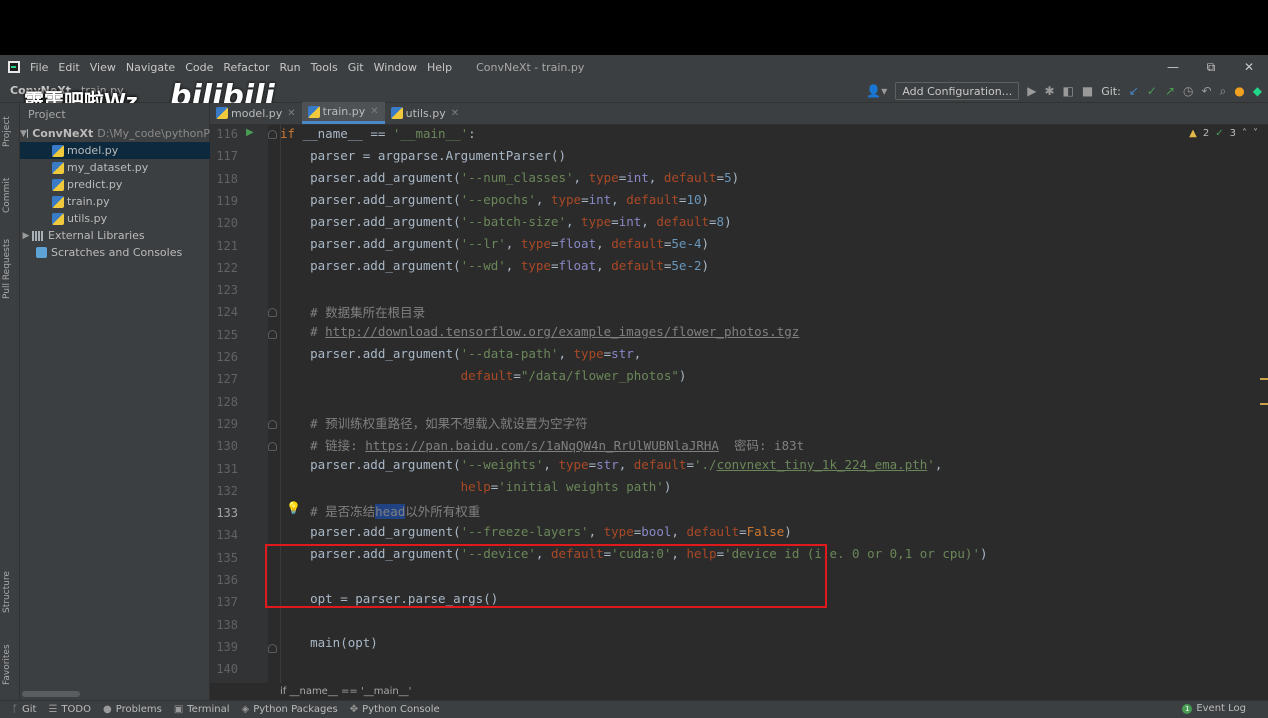 This screenshot has height=718, width=1268. I want to click on run-gutter-icon: ▶, so click(250, 132).